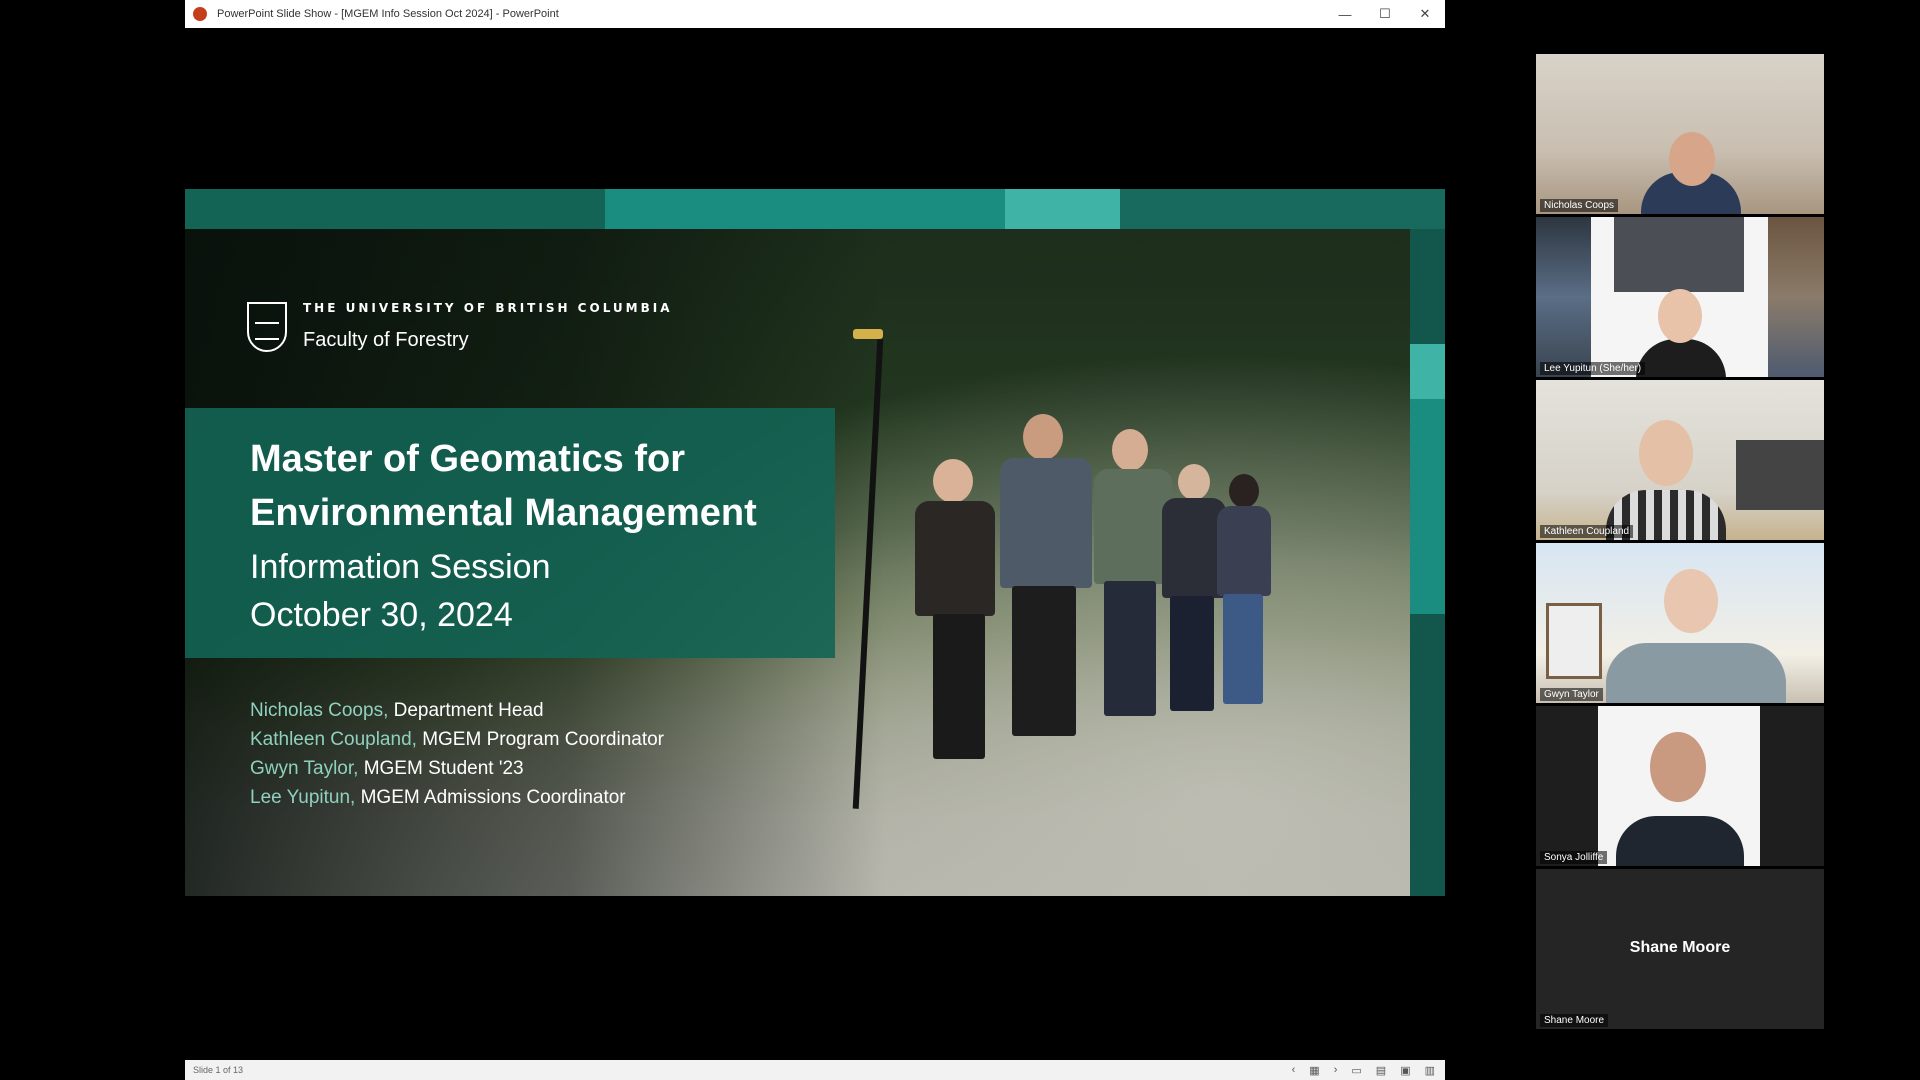 The height and width of the screenshot is (1080, 1920). What do you see at coordinates (1574, 857) in the screenshot?
I see `participant-name: Sonya Jolliffe` at bounding box center [1574, 857].